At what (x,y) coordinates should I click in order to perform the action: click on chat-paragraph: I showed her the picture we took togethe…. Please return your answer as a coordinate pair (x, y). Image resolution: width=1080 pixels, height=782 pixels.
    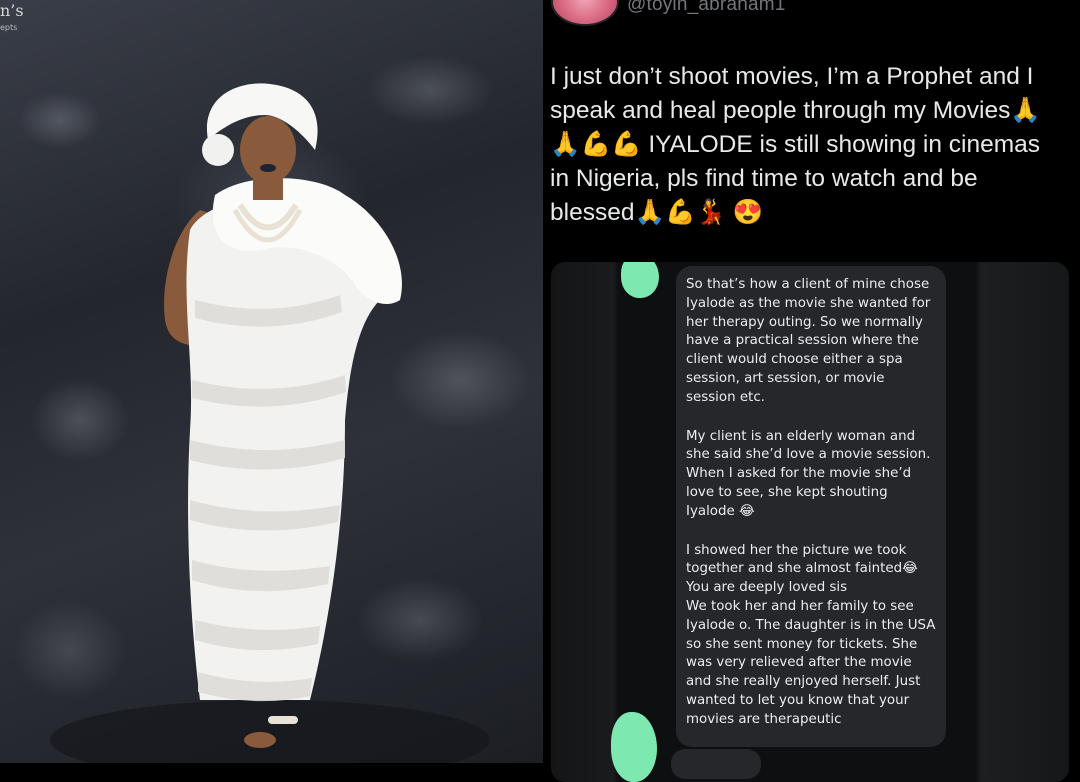
    Looking at the image, I should click on (802, 559).